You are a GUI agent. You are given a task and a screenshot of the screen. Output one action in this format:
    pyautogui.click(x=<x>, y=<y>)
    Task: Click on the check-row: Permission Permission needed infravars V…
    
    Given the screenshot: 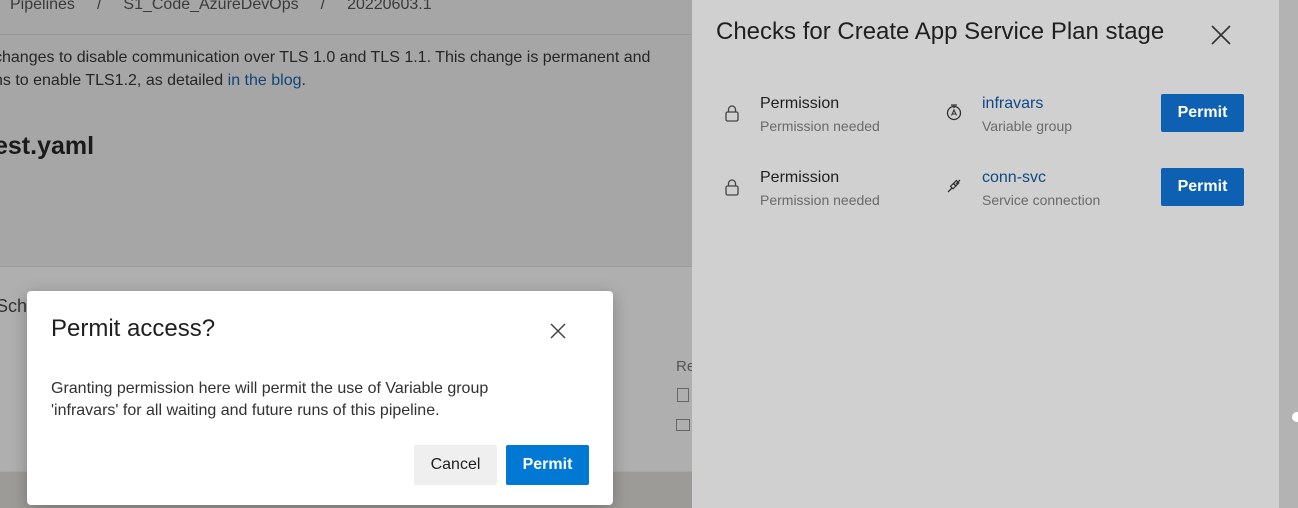 What is the action you would take?
    pyautogui.click(x=985, y=120)
    